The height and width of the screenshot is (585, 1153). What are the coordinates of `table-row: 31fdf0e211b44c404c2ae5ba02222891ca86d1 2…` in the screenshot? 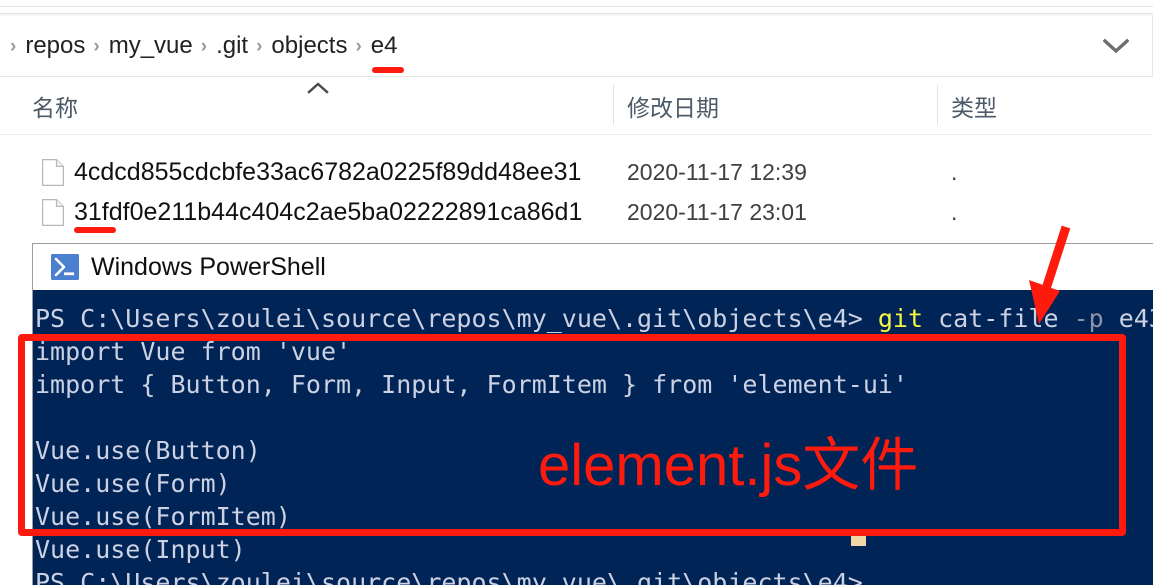 It's located at (576, 213).